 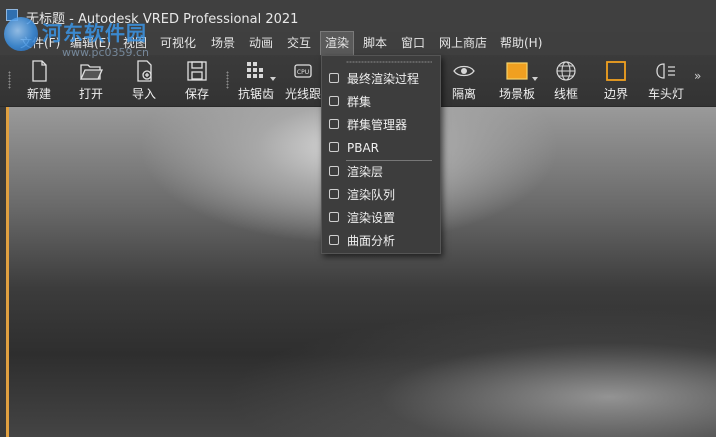 I want to click on menu-item-pbar: PBAR, so click(x=381, y=148).